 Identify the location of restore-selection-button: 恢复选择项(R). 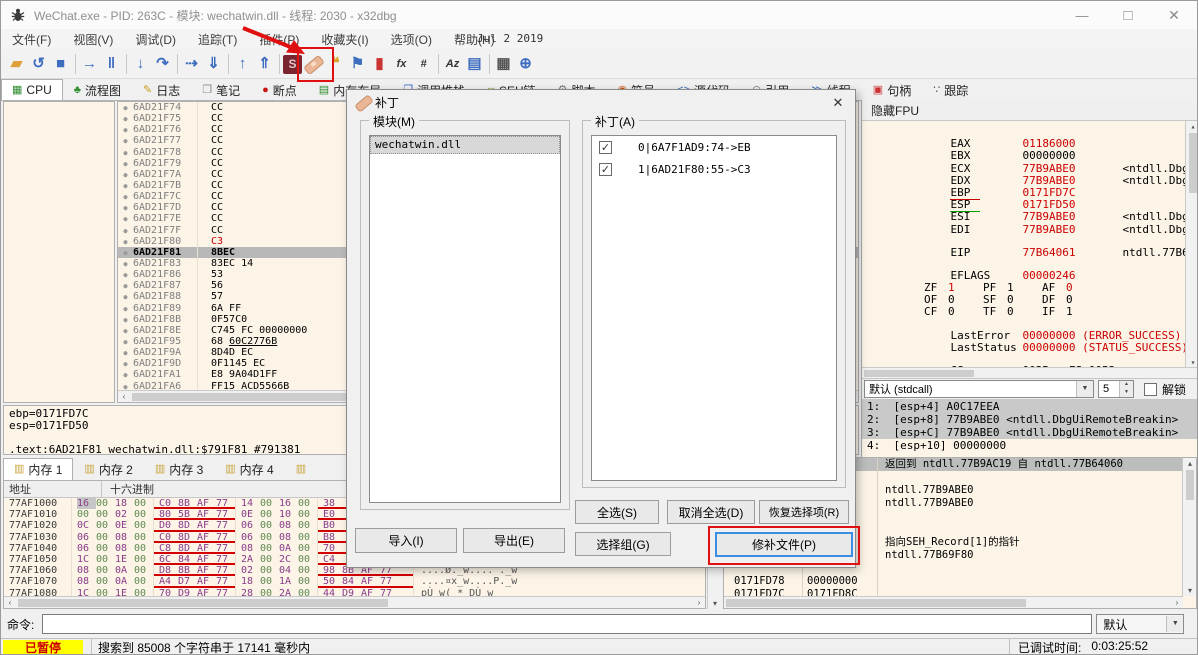
(804, 512).